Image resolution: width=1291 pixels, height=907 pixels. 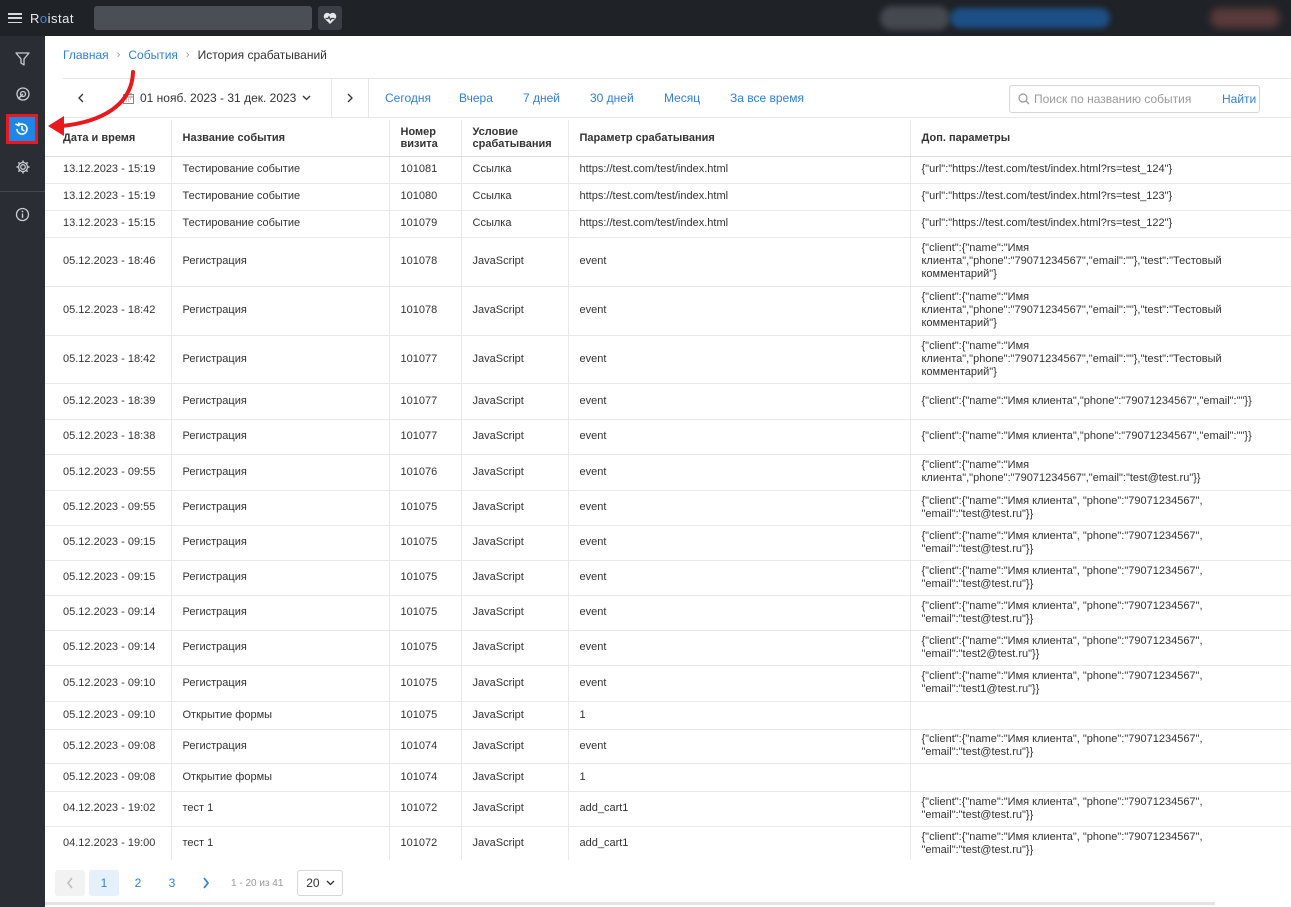 What do you see at coordinates (682, 98) in the screenshot?
I see `filter-month: Месяц` at bounding box center [682, 98].